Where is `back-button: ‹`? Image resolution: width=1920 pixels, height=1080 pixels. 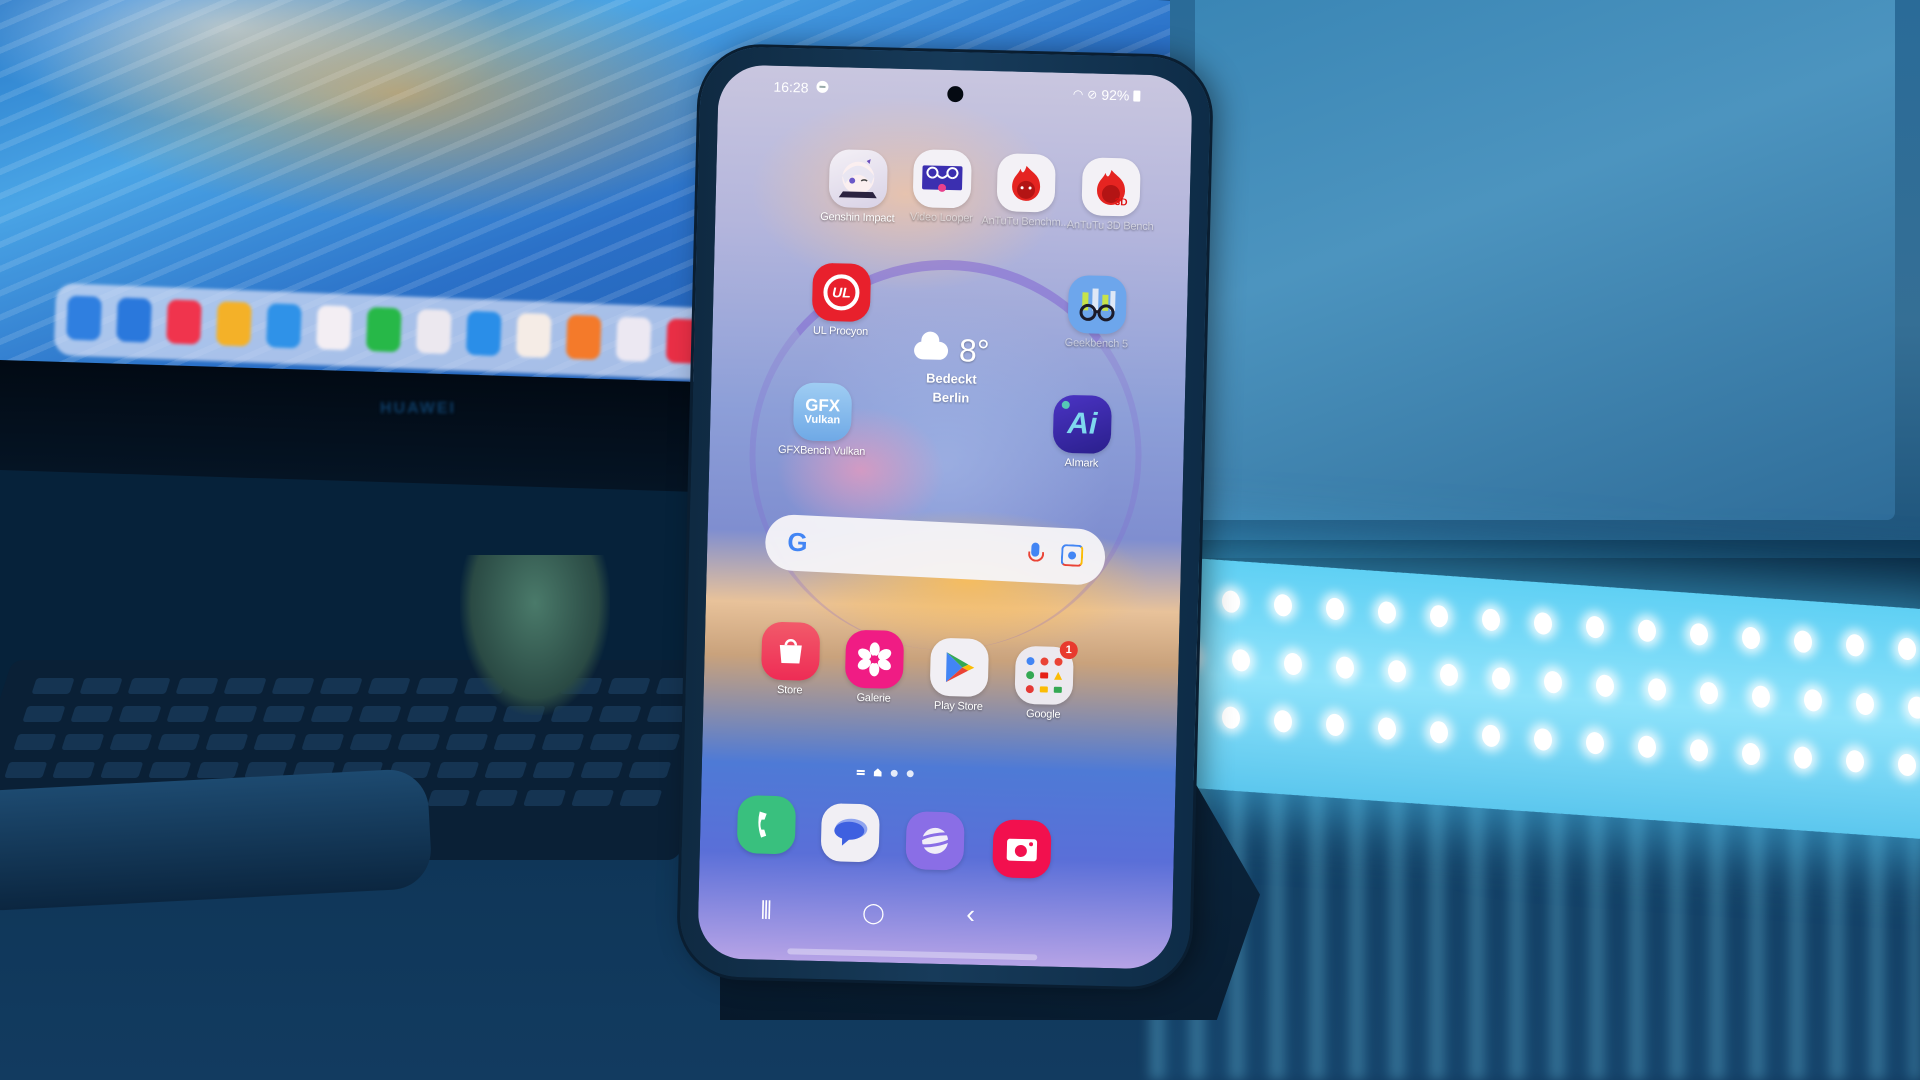 back-button: ‹ is located at coordinates (970, 914).